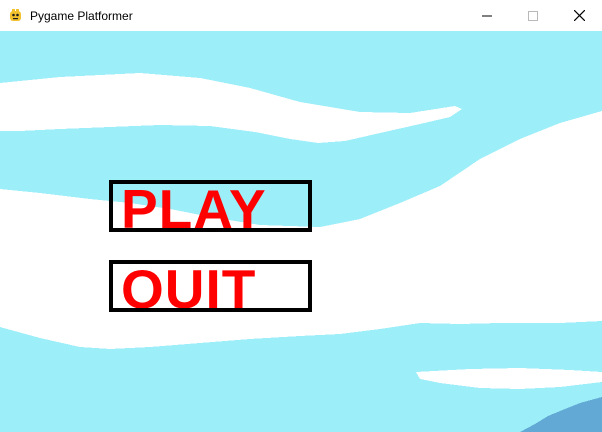 Image resolution: width=602 pixels, height=432 pixels. I want to click on play-button: PLAY, so click(210, 206).